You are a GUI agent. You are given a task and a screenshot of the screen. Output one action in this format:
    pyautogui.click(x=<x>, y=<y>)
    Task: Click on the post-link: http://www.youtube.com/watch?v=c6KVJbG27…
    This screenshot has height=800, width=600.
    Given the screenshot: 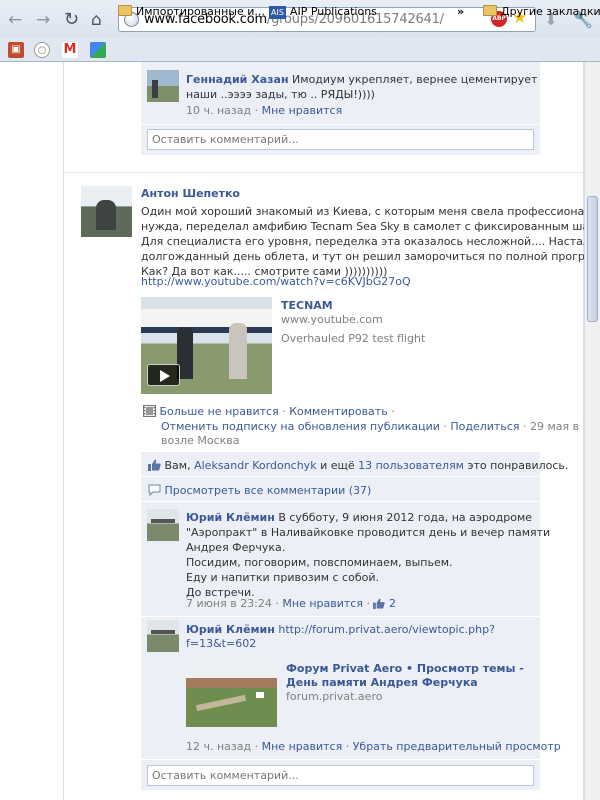 What is the action you would take?
    pyautogui.click(x=276, y=281)
    